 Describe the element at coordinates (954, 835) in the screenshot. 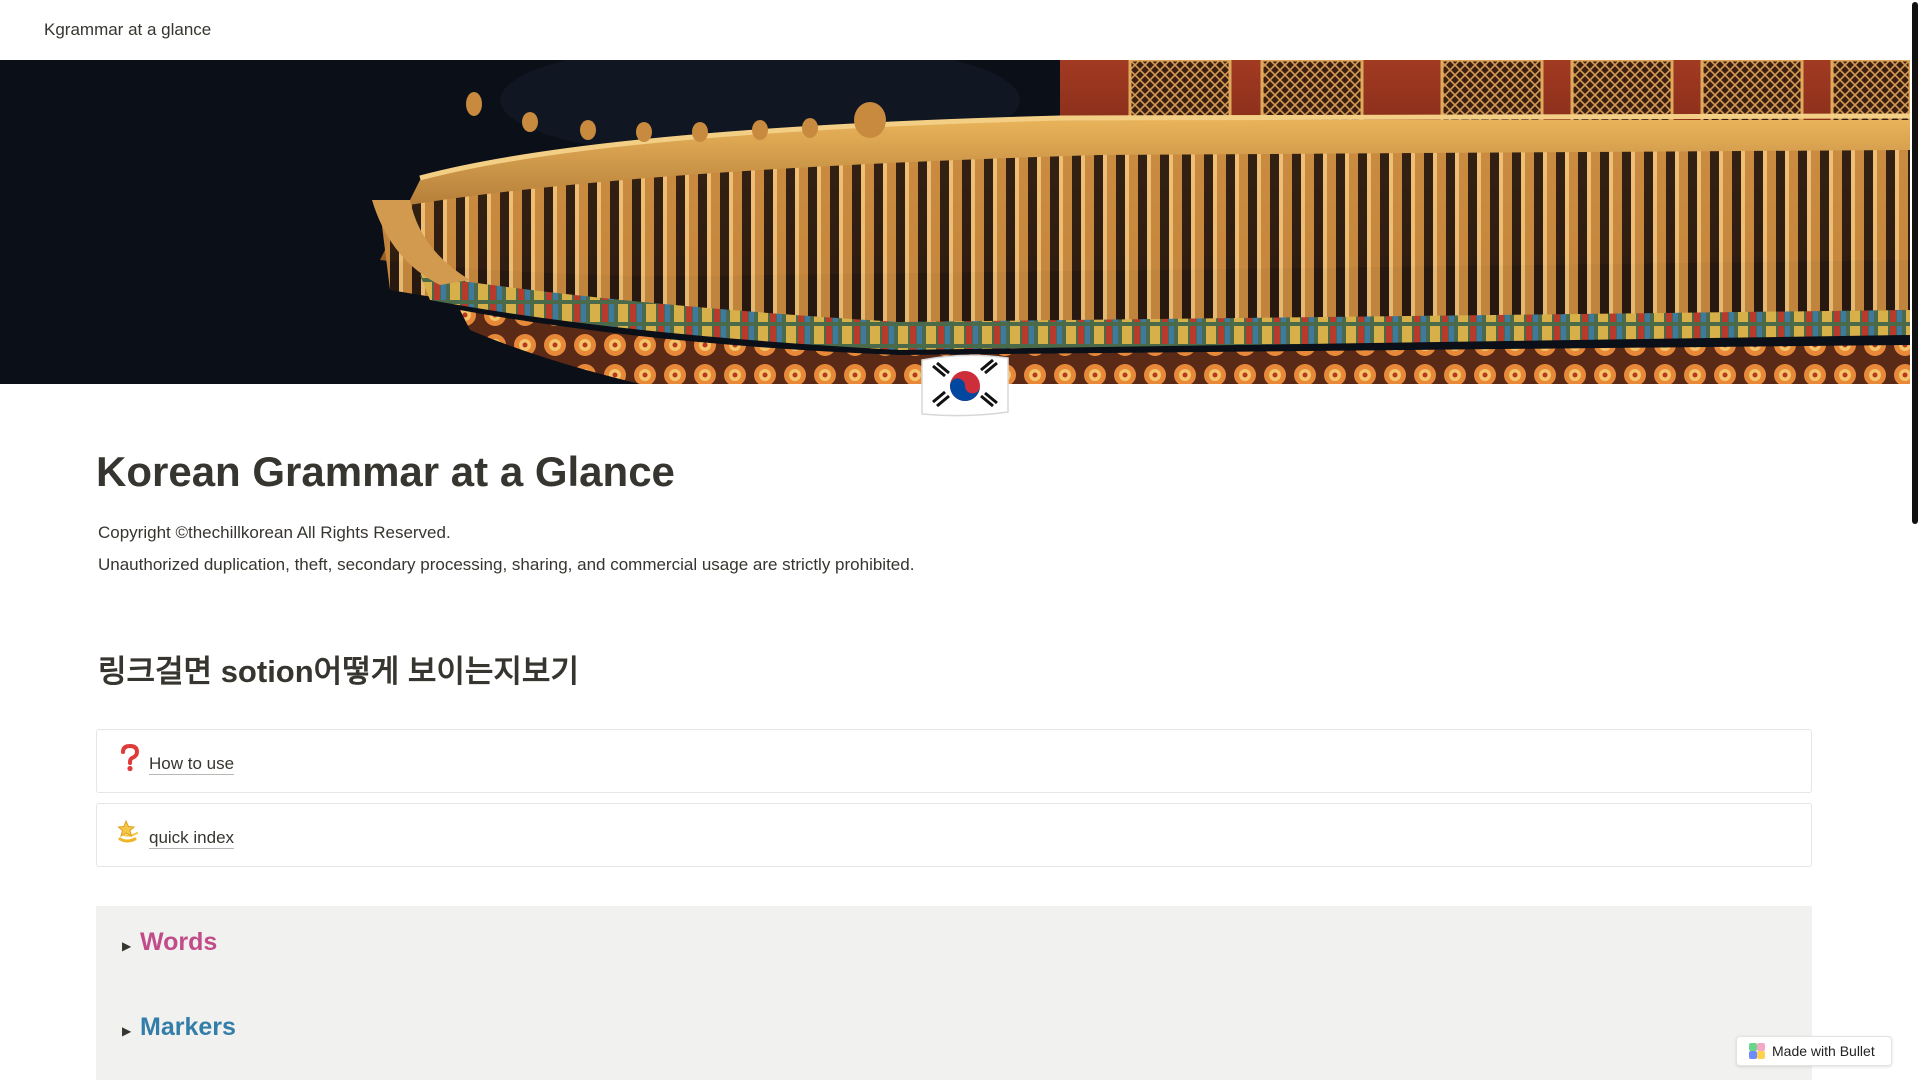

I see `link-card-quick-index: quick index` at that location.